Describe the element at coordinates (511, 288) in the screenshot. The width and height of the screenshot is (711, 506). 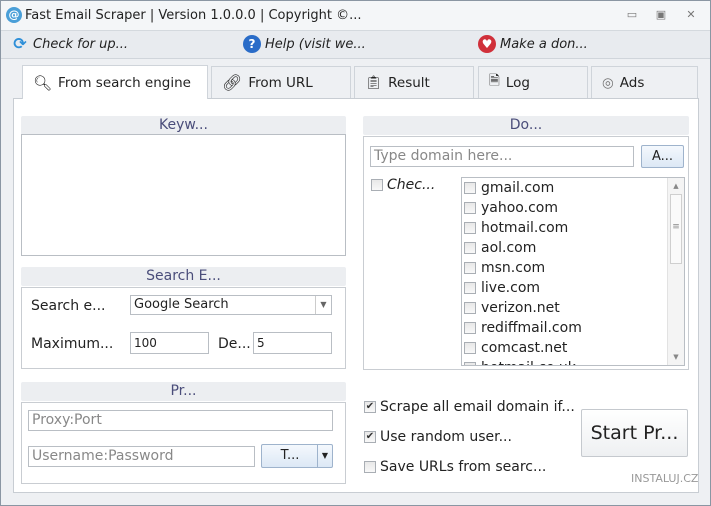
I see `domain-label: live.com` at that location.